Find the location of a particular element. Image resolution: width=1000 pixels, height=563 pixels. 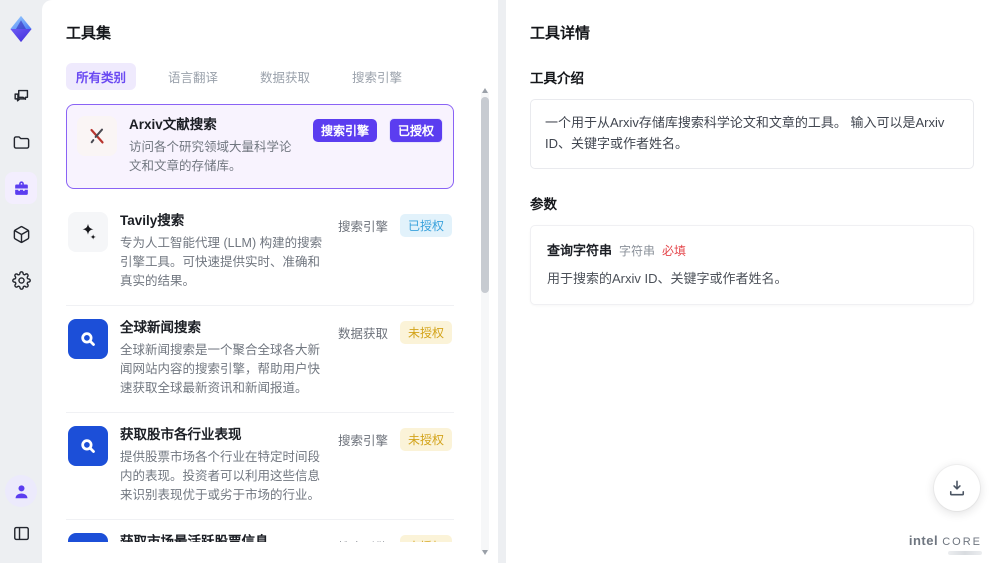

scroll-down-arrow-icon is located at coordinates (485, 552).